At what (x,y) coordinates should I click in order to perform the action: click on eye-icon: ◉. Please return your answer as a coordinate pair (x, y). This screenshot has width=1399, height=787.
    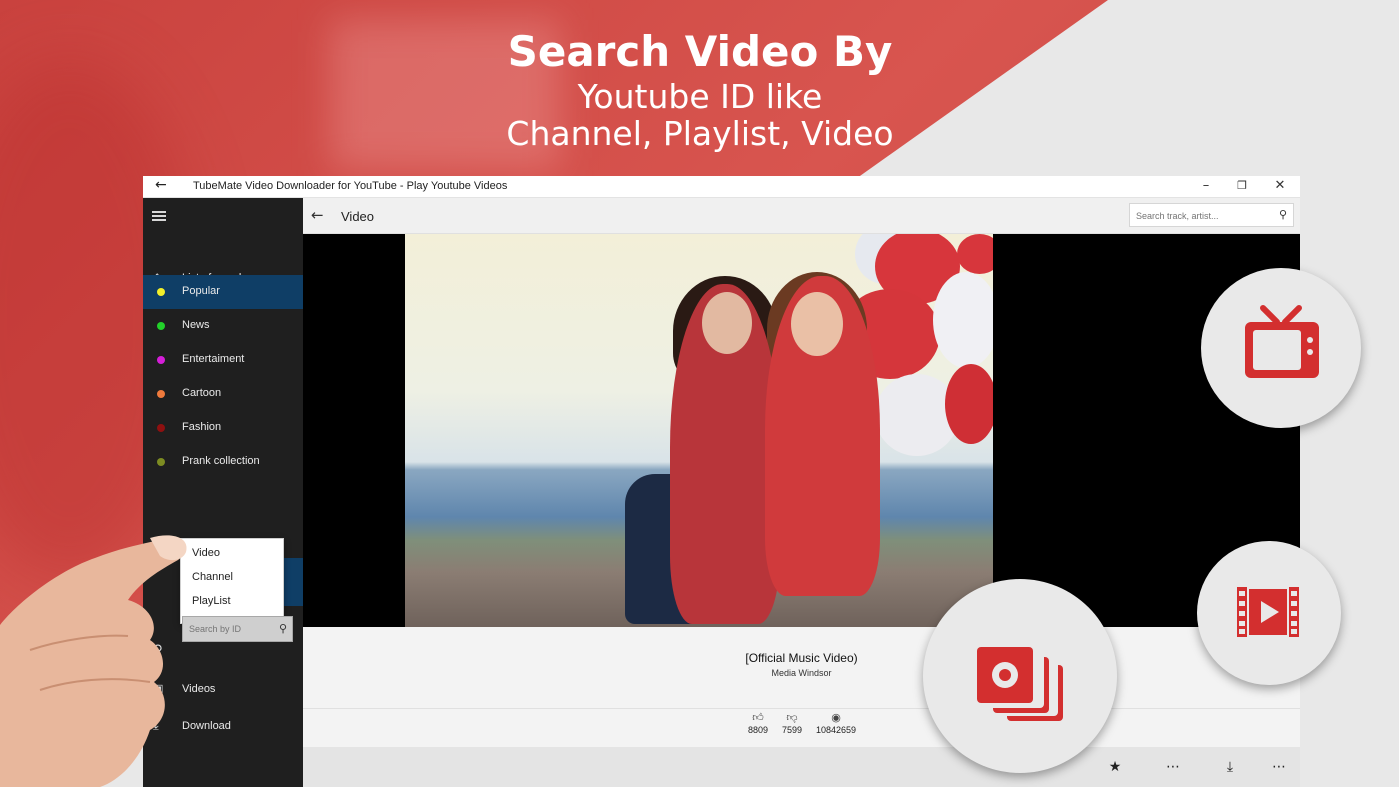
    Looking at the image, I should click on (836, 718).